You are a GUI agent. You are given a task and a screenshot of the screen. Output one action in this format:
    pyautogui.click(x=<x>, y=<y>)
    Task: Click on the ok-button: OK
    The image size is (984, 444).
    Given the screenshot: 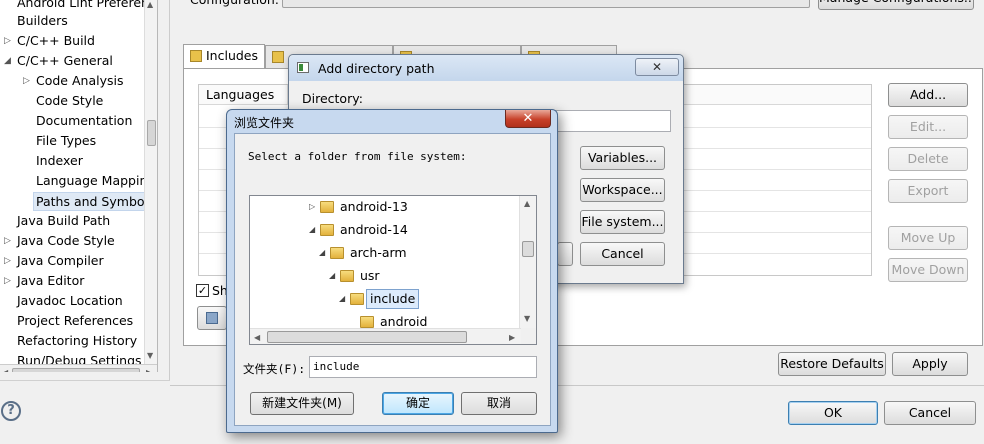 What is the action you would take?
    pyautogui.click(x=833, y=413)
    